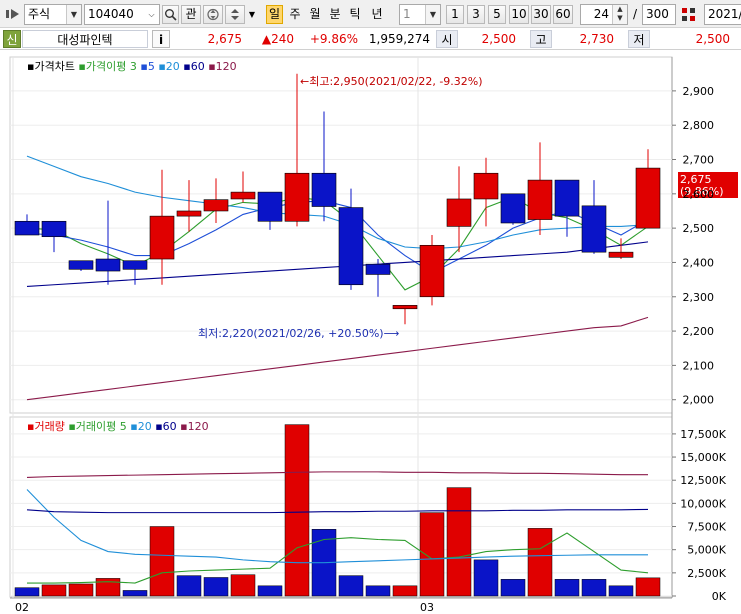 The width and height of the screenshot is (741, 614). What do you see at coordinates (476, 14) in the screenshot?
I see `interval-3-button: 3` at bounding box center [476, 14].